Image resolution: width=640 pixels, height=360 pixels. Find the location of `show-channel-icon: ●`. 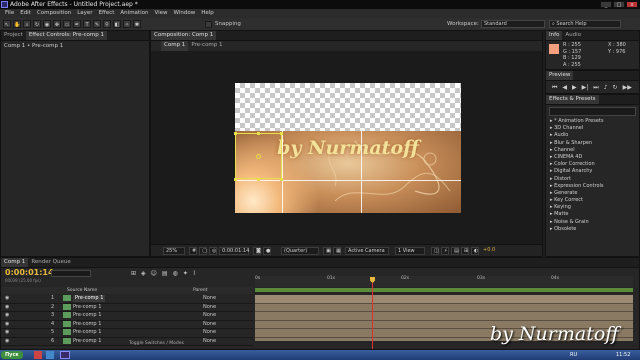

show-channel-icon: ● is located at coordinates (267, 251).